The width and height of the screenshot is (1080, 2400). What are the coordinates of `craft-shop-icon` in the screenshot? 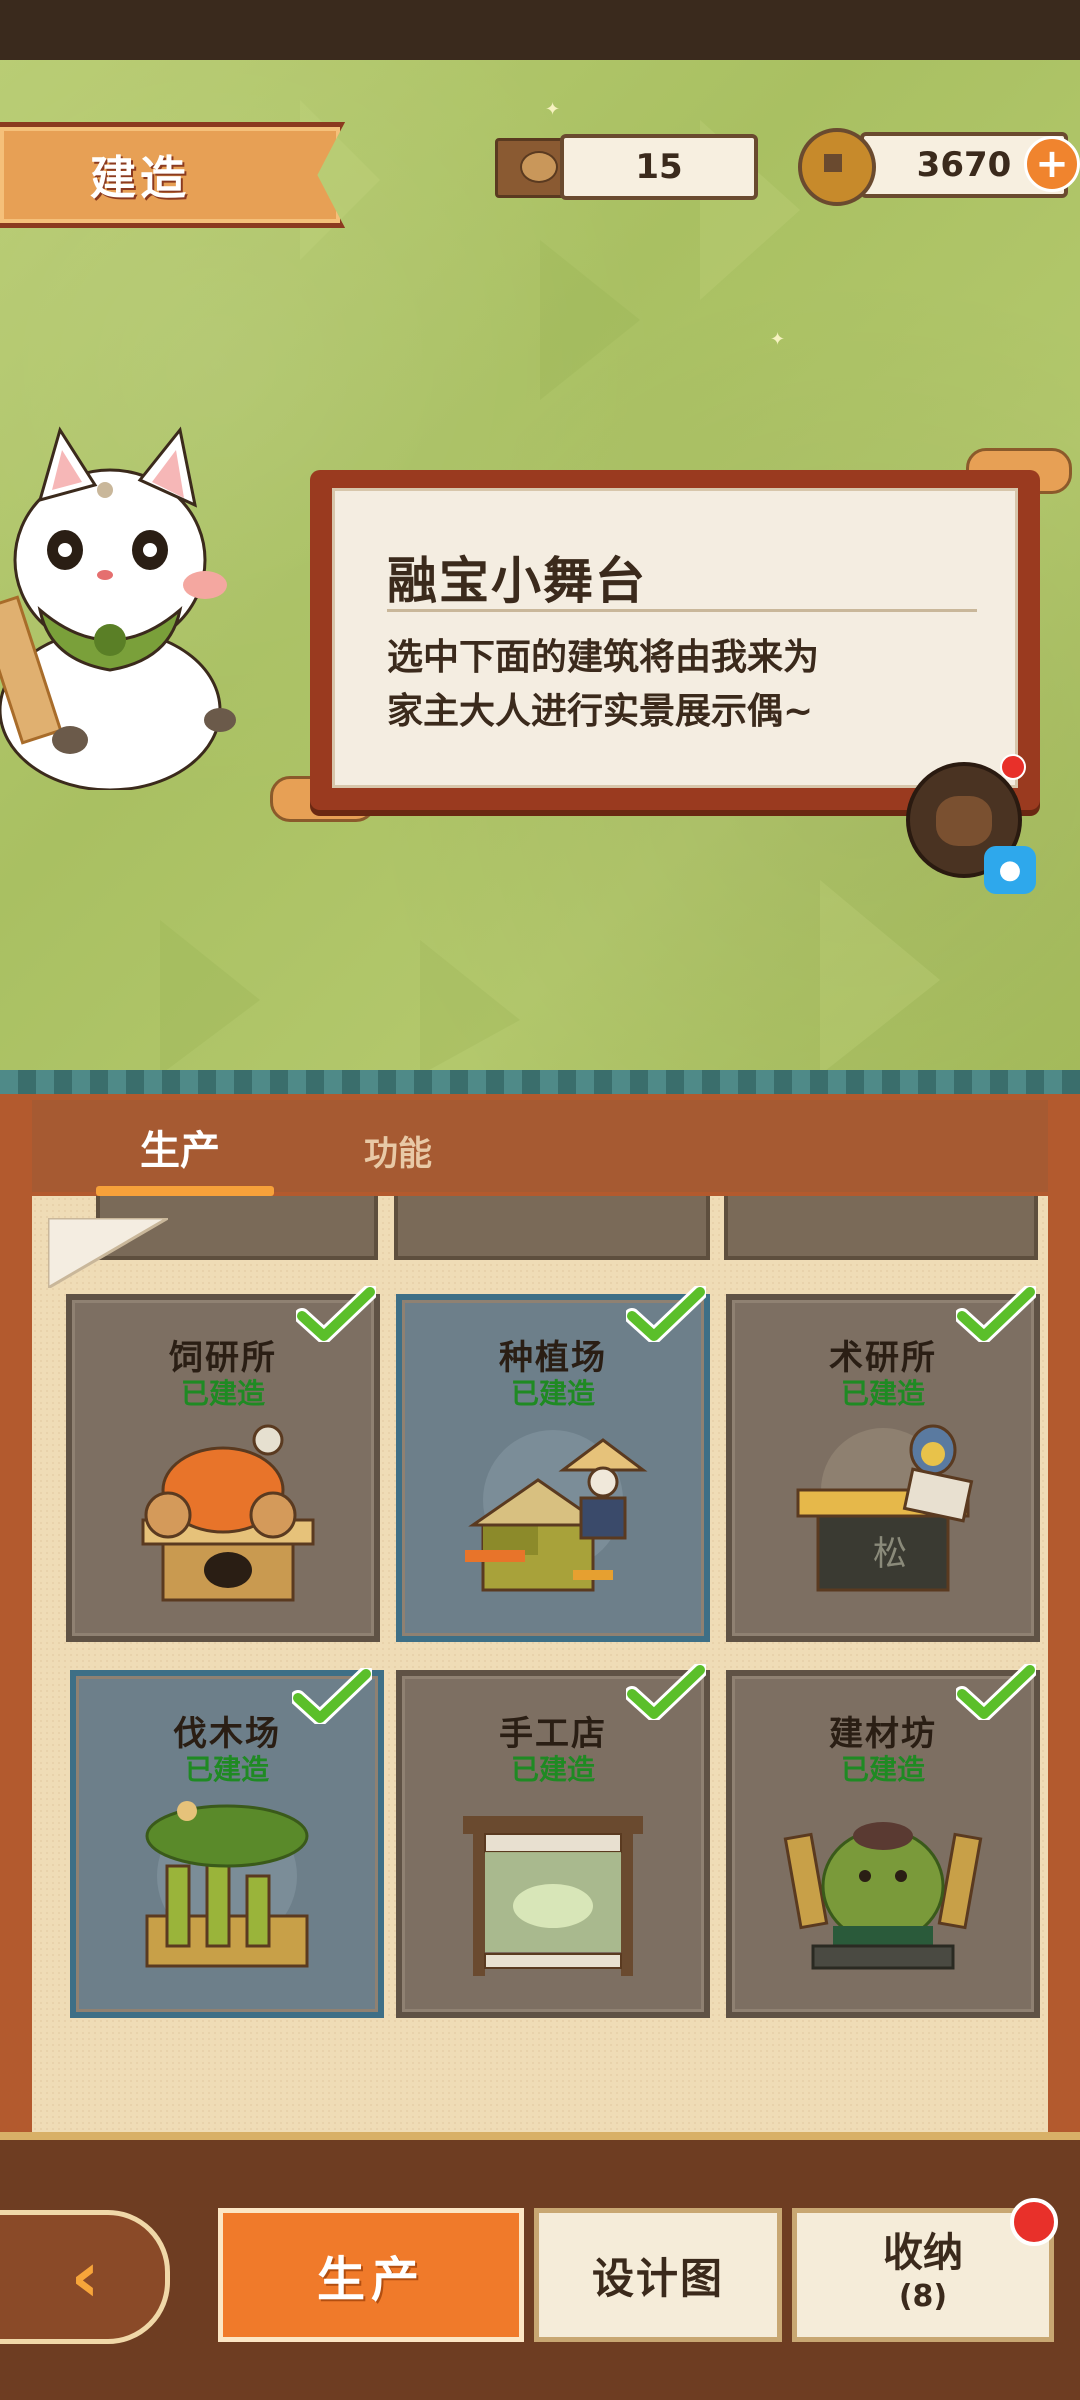 It's located at (553, 1896).